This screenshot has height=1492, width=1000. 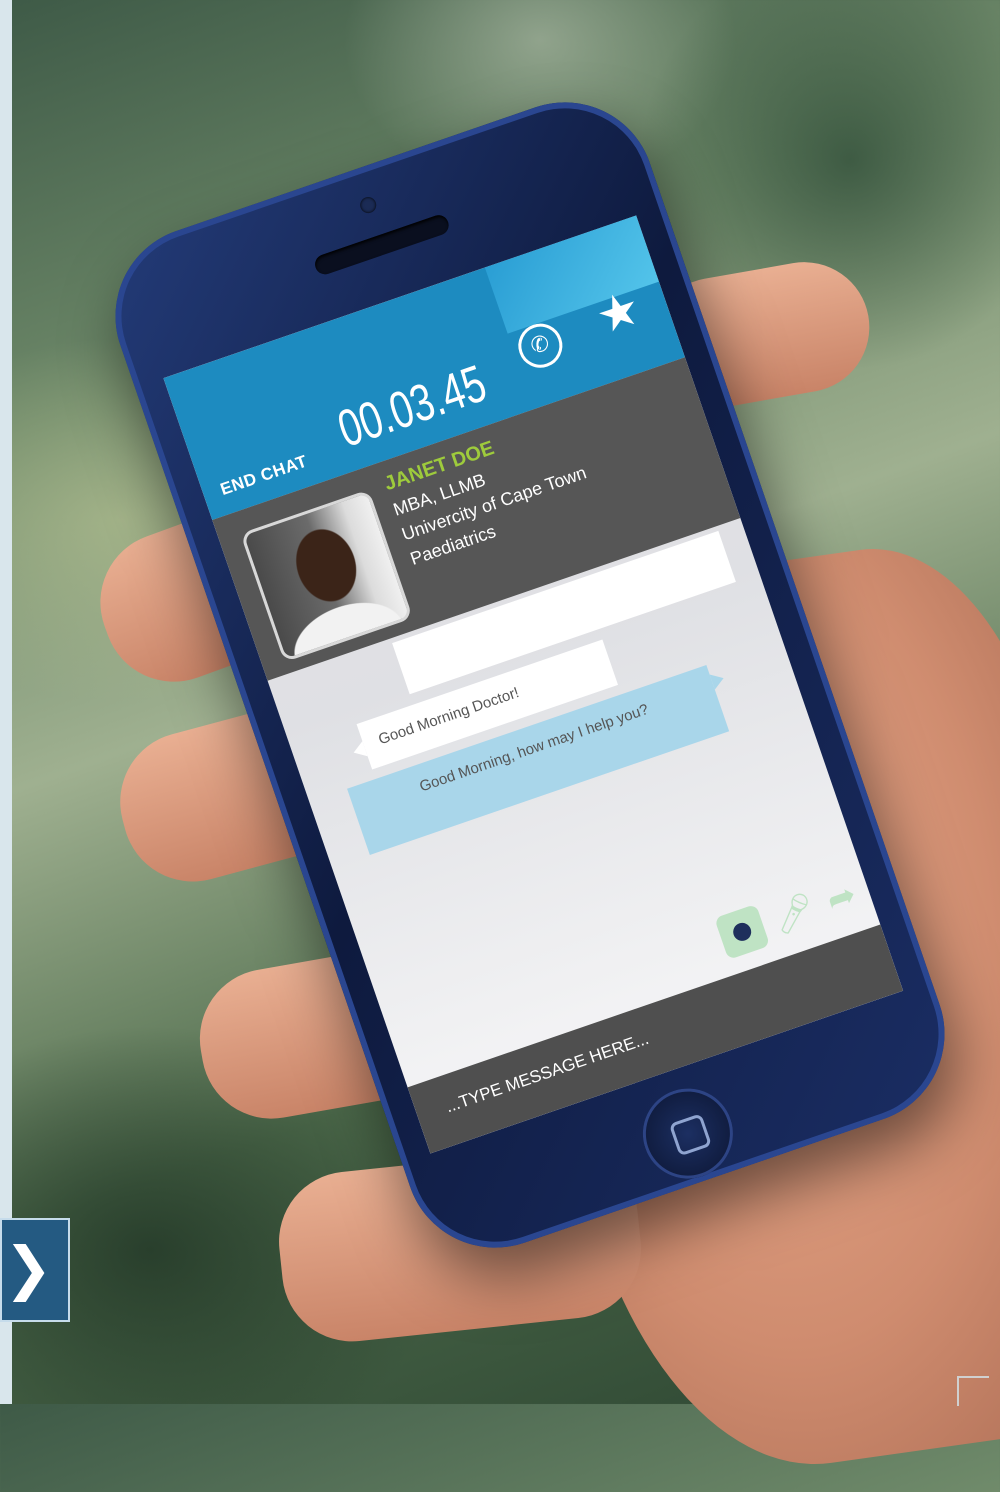 What do you see at coordinates (973, 1391) in the screenshot?
I see `corner-mark` at bounding box center [973, 1391].